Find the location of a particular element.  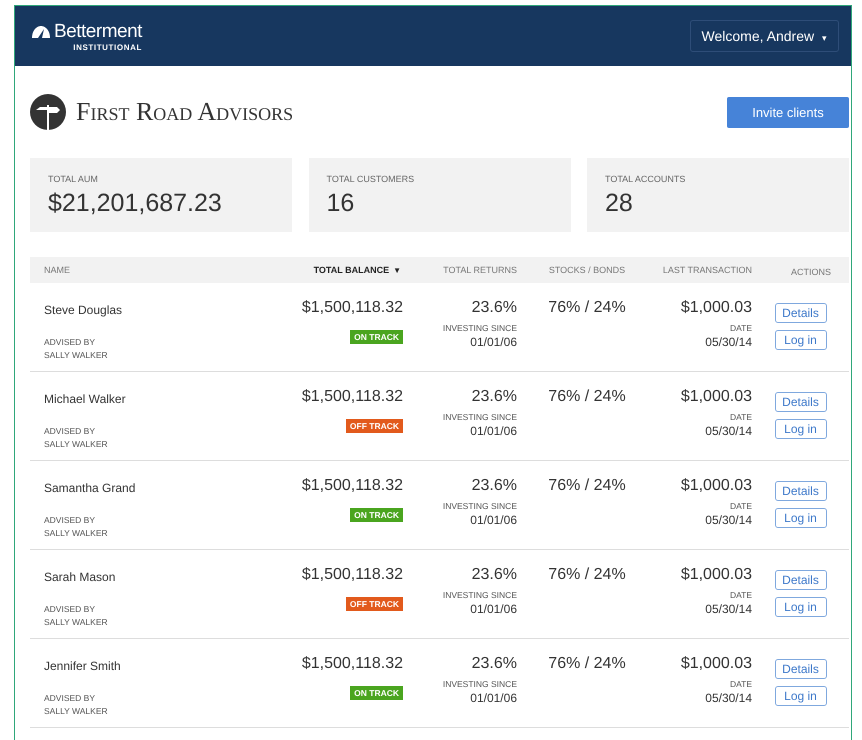

client-name: Michael Walker is located at coordinates (85, 399).